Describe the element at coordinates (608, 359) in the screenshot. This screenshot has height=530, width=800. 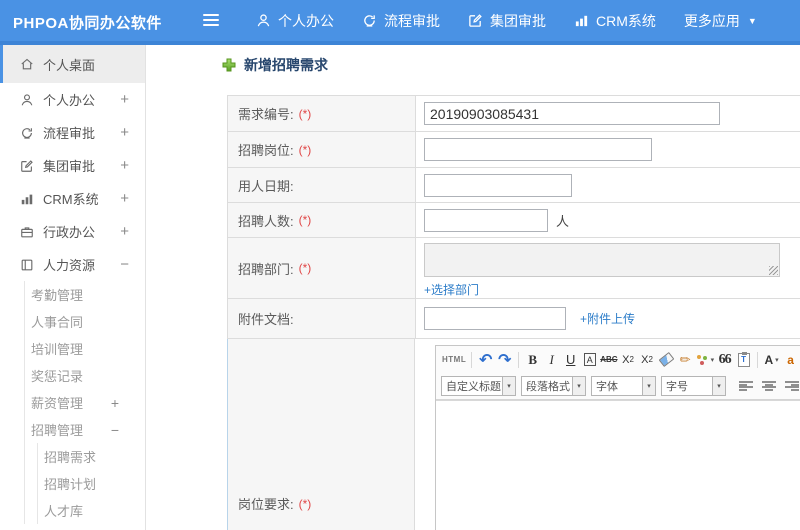
I see `strikethrough-button: ABC` at that location.